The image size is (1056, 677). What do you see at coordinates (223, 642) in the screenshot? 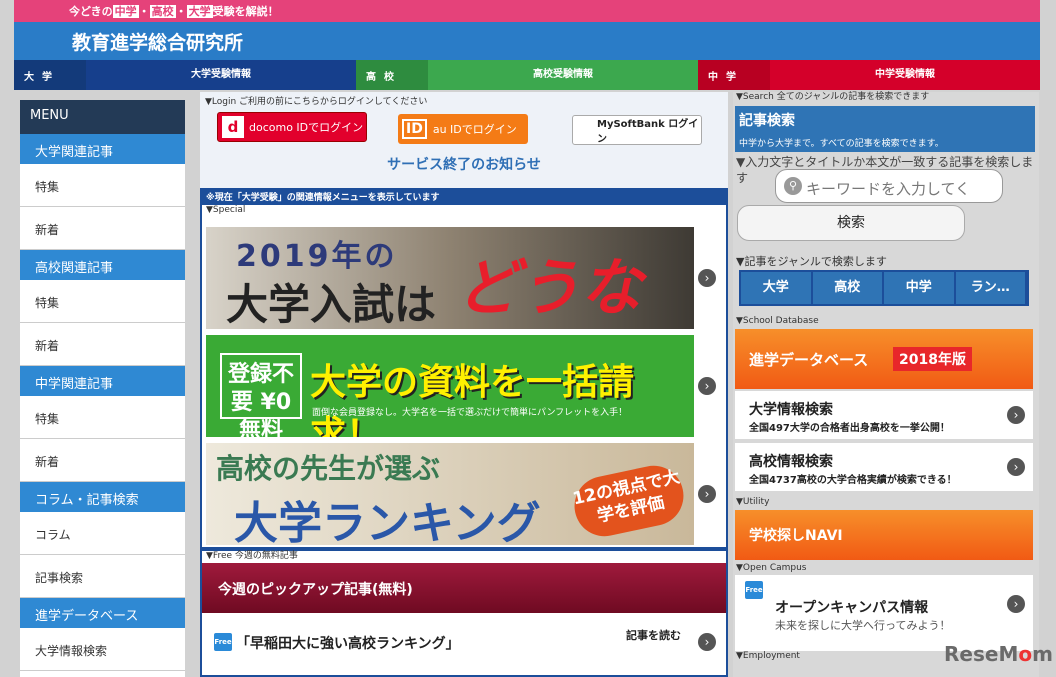
I see `free-icon: Free` at bounding box center [223, 642].